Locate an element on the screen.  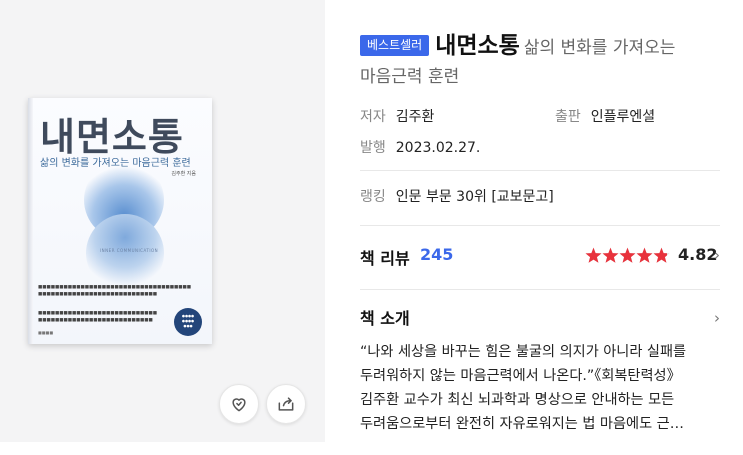
cover-publisher-logo: ■■■■ is located at coordinates (46, 332).